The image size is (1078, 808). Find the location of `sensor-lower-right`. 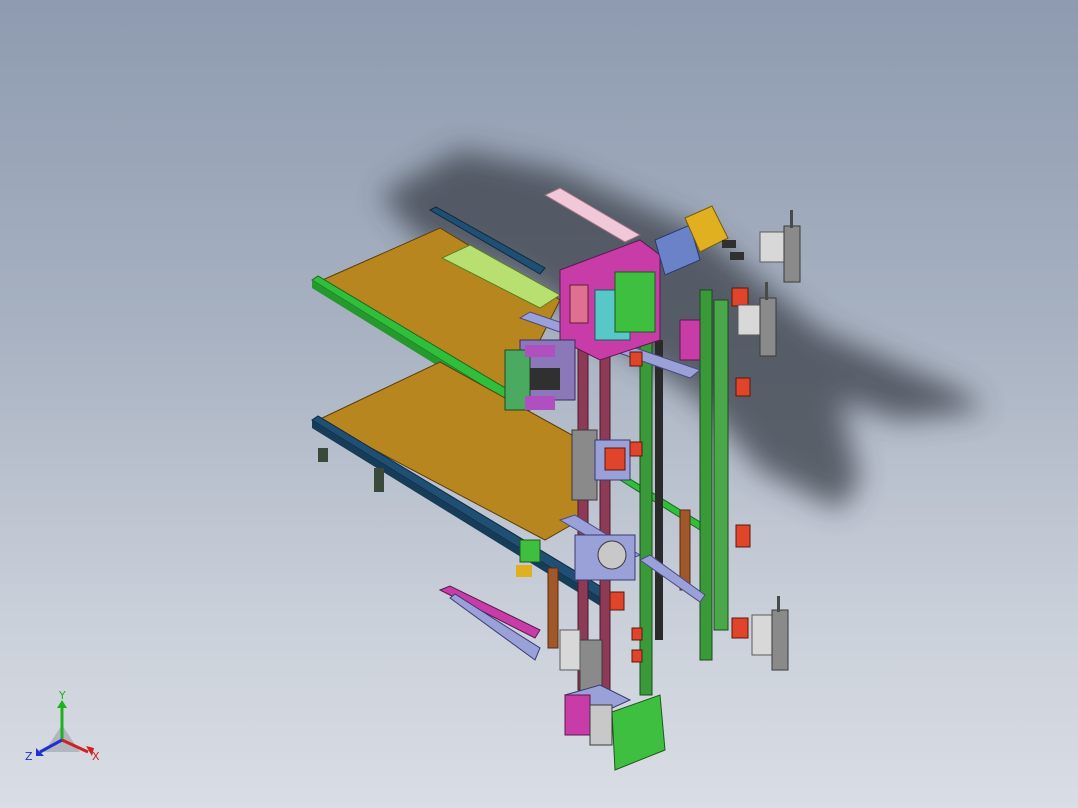

sensor-lower-right is located at coordinates (770, 633).